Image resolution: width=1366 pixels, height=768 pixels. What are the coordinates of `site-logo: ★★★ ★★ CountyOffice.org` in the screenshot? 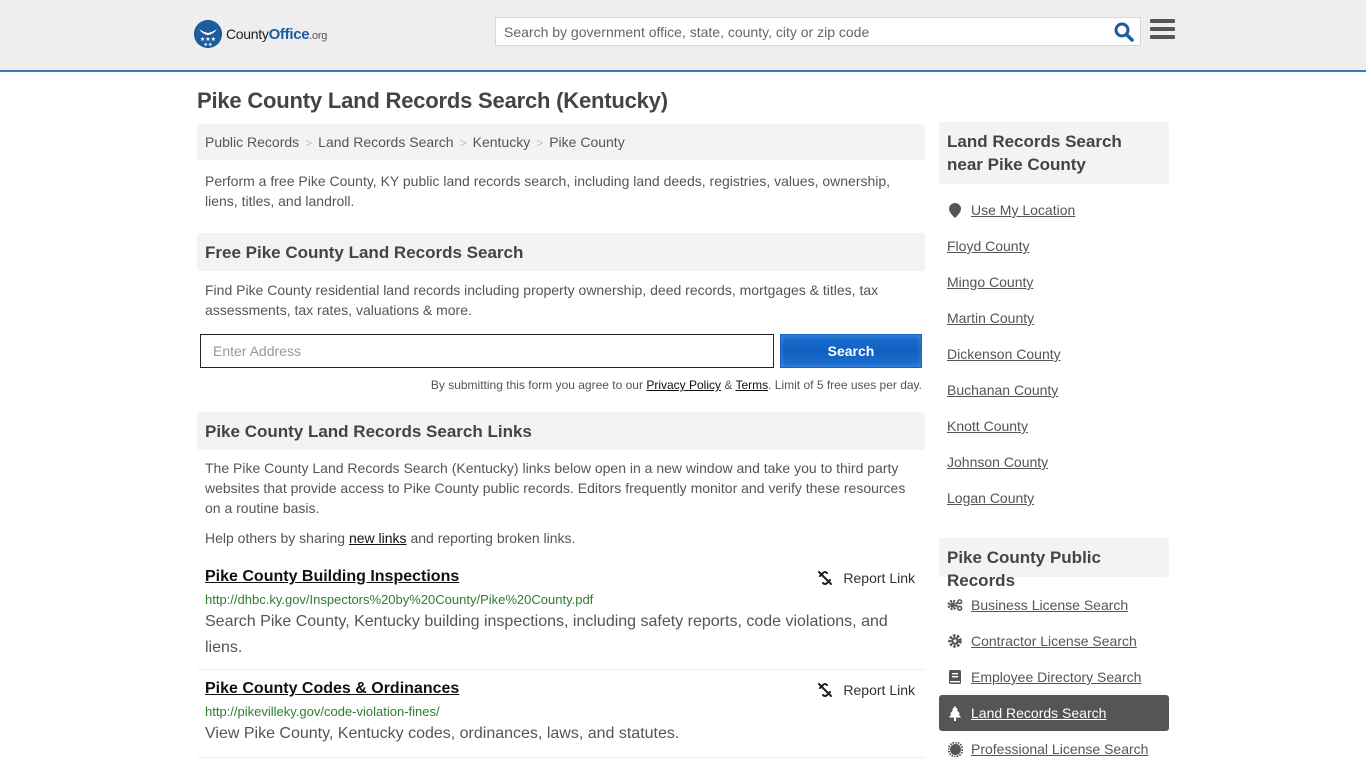 It's located at (260, 34).